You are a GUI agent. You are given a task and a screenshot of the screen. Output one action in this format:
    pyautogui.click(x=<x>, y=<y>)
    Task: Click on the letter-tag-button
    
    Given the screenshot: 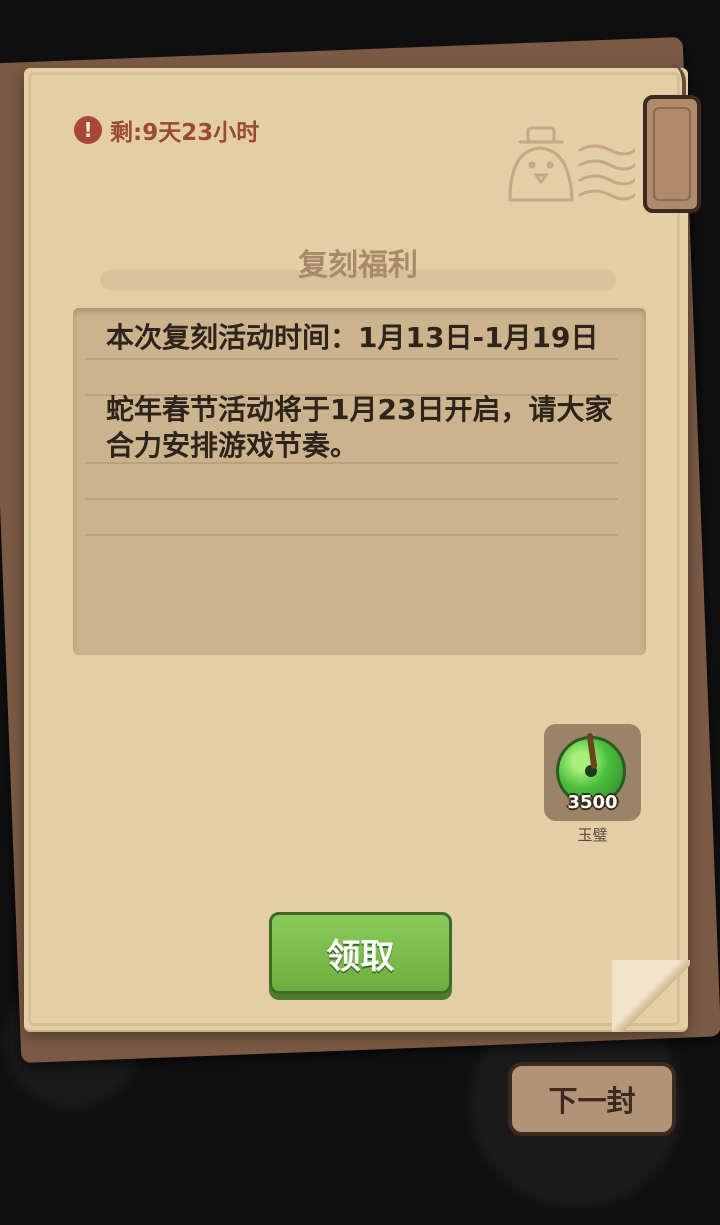 What is the action you would take?
    pyautogui.click(x=672, y=154)
    